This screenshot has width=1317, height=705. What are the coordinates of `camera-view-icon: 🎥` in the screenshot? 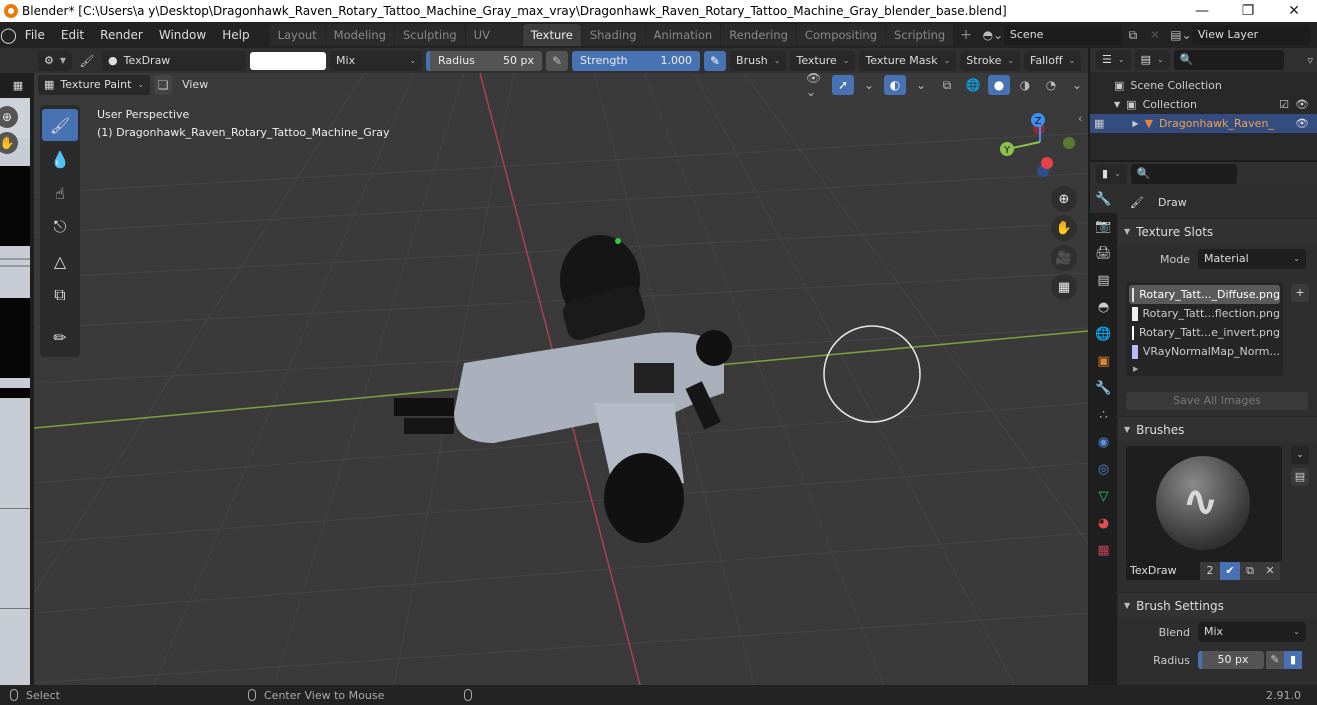 It's located at (1064, 258).